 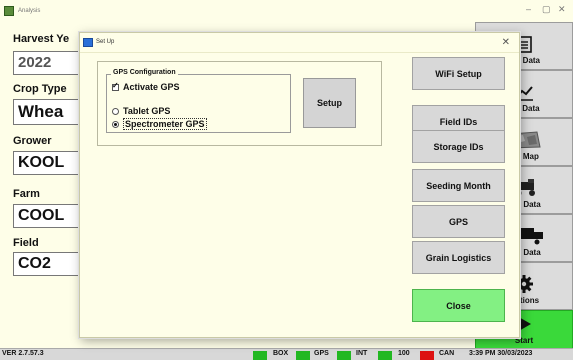 I want to click on activate-gps-label: Activate GPS, so click(x=151, y=87).